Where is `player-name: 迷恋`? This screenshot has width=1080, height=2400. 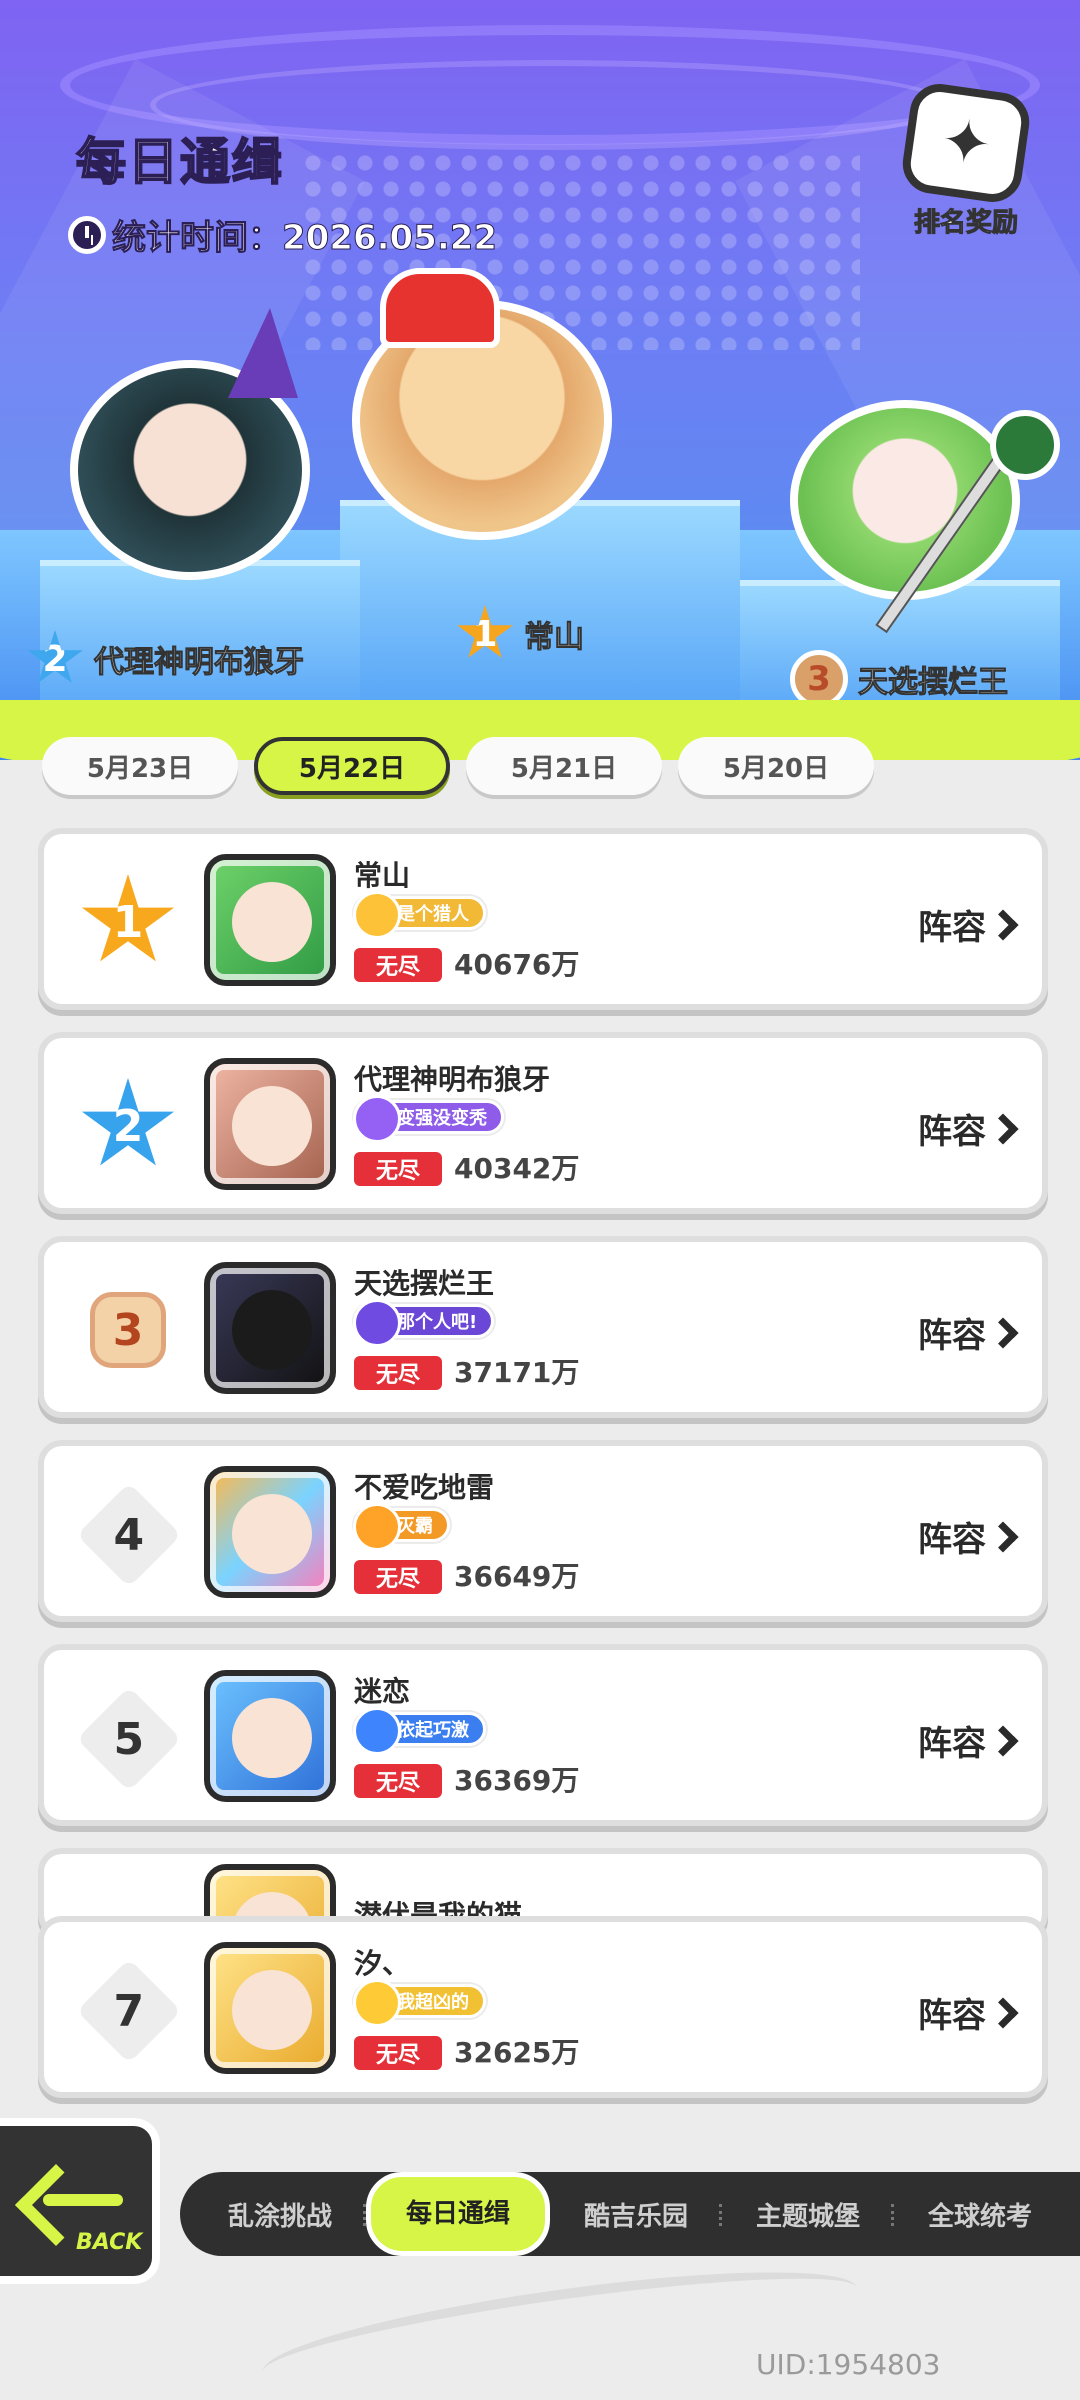 player-name: 迷恋 is located at coordinates (382, 1691).